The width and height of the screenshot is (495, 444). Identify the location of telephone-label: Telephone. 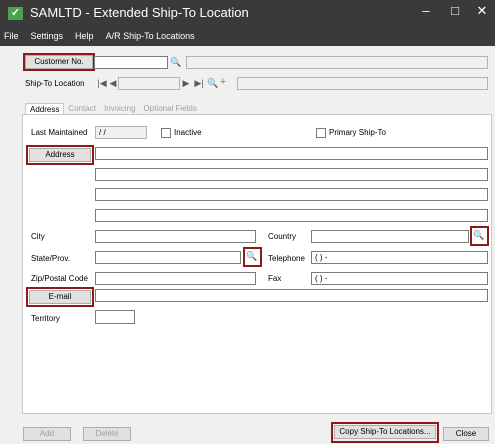
(286, 258).